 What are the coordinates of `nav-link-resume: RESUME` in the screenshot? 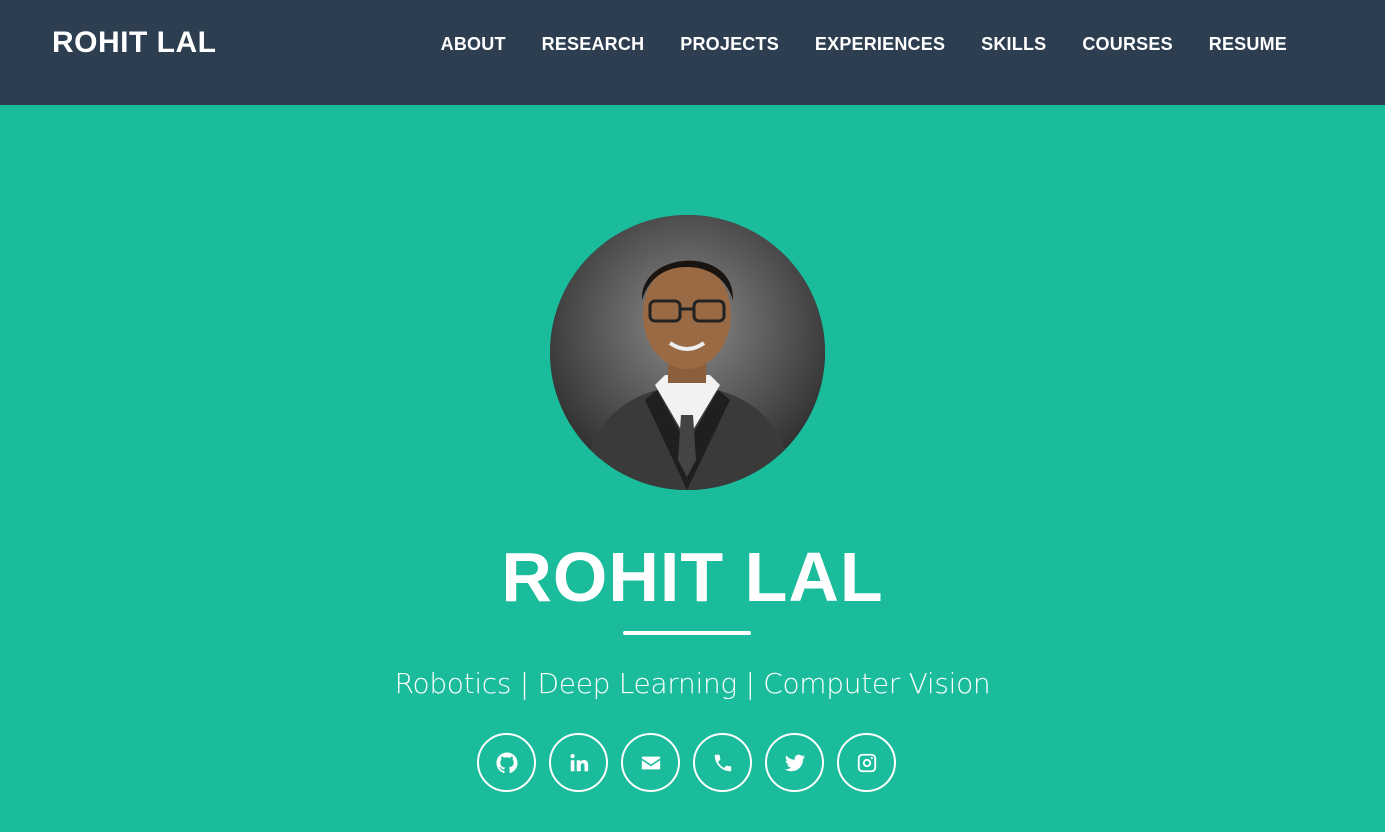 It's located at (1248, 44).